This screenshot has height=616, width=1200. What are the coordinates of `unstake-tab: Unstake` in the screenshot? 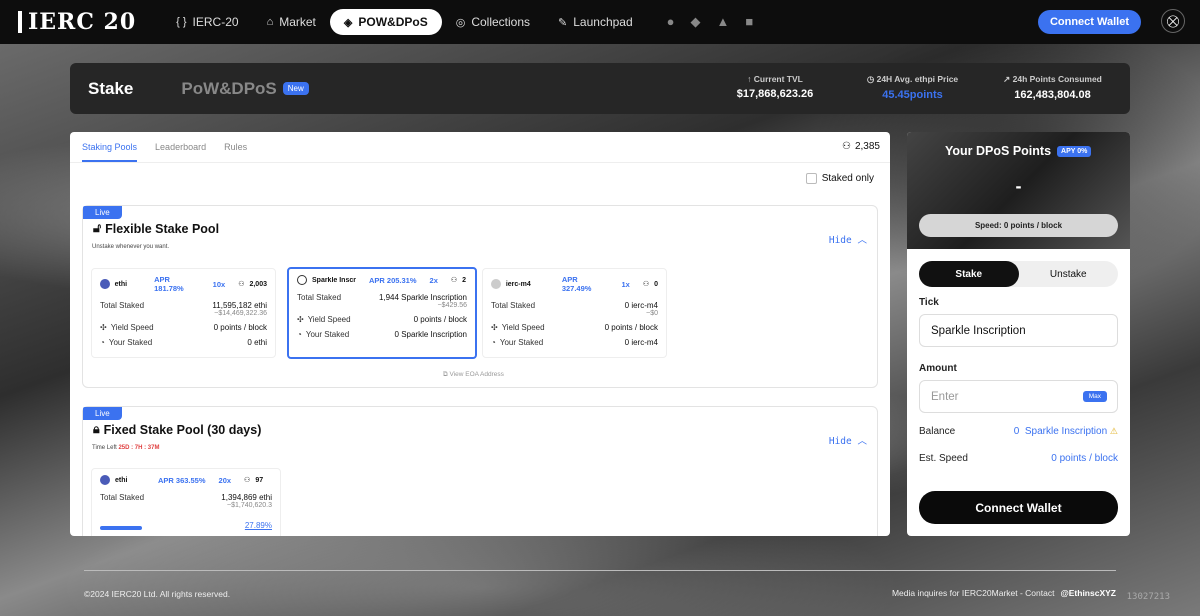 It's located at (1069, 274).